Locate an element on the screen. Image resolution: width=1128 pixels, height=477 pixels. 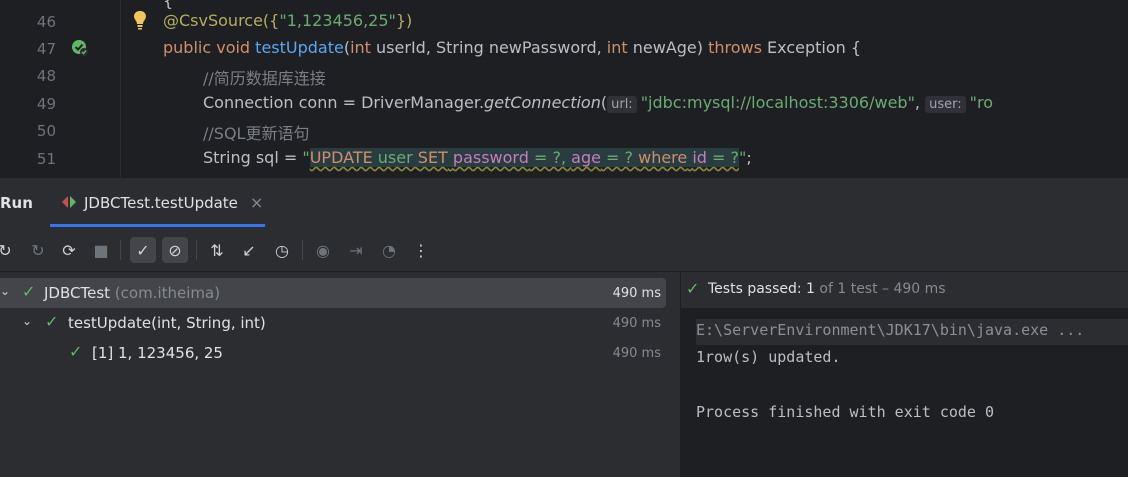
sort-icon: ⇅ is located at coordinates (217, 250).